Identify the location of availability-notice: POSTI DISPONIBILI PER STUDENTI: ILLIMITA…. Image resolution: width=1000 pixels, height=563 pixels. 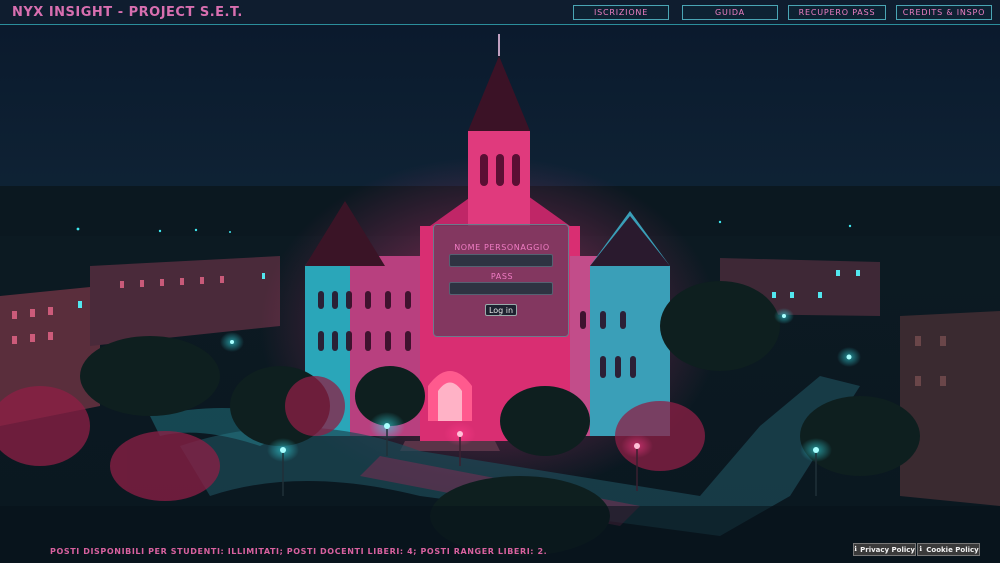
(299, 551).